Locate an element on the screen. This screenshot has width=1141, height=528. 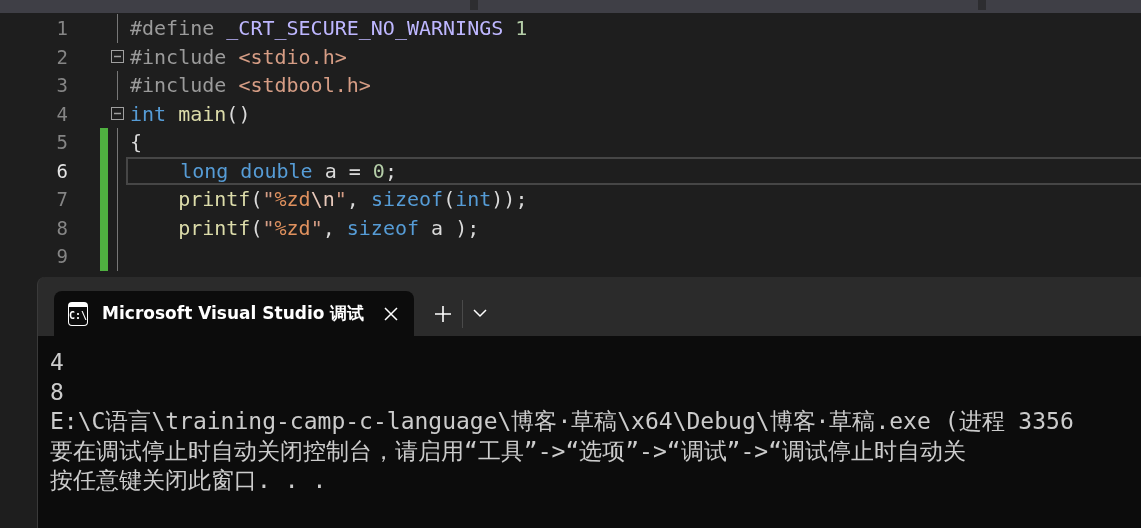
chevron-down-icon is located at coordinates (480, 313).